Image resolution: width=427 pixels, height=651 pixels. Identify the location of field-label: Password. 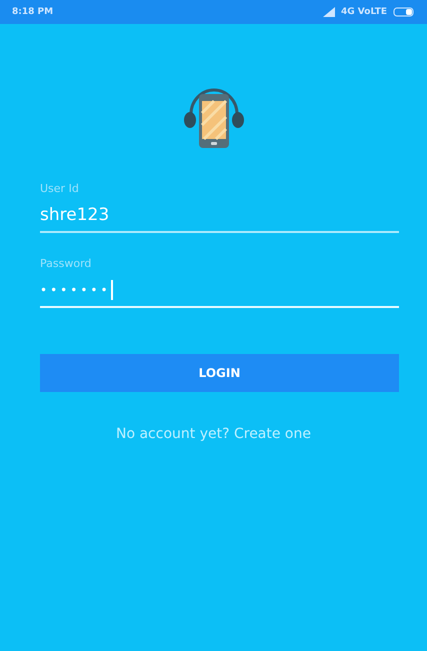
(66, 263).